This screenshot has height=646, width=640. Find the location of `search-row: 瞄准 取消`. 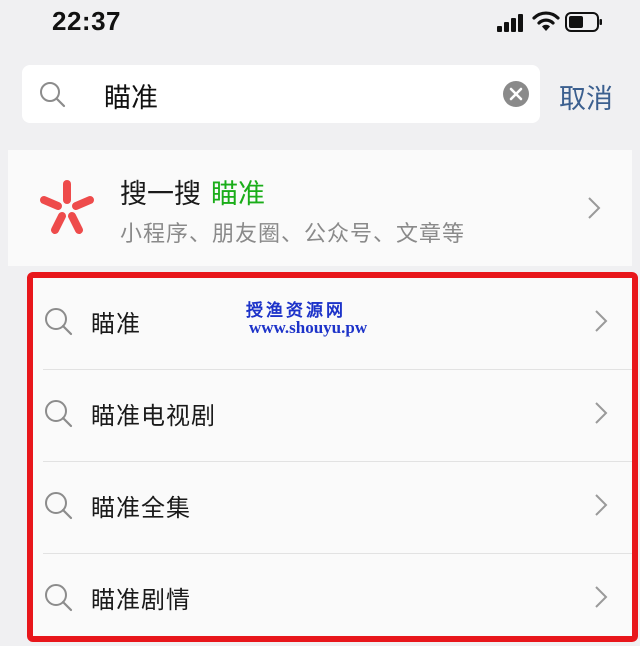

search-row: 瞄准 取消 is located at coordinates (320, 95).